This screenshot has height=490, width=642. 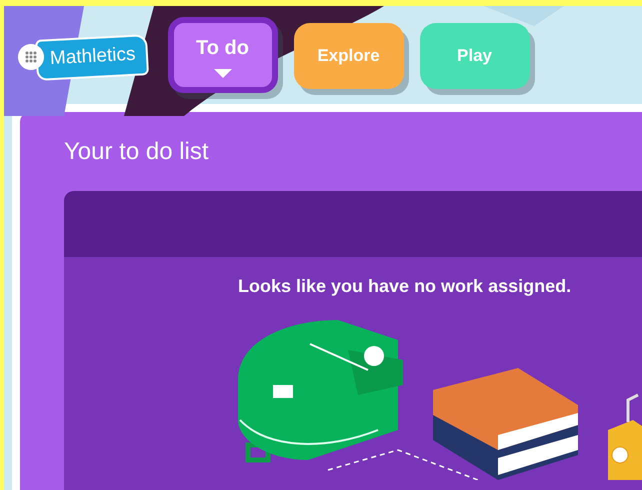 I want to click on logo: Mathletics, so click(x=92, y=57).